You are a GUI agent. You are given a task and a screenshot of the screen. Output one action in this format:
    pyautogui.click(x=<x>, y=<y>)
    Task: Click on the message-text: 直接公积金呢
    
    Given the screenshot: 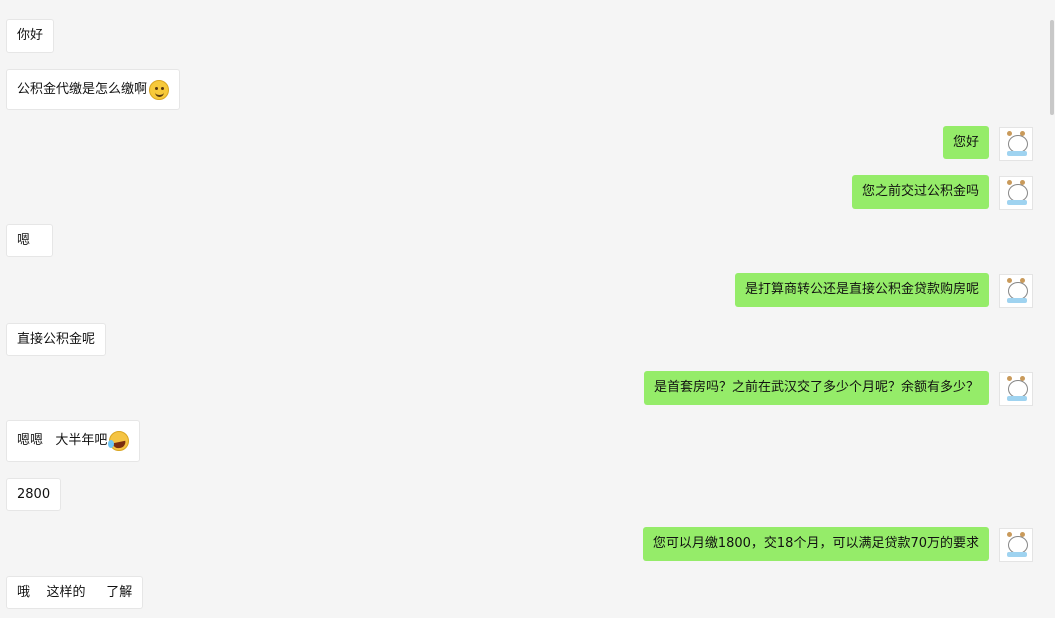 What is the action you would take?
    pyautogui.click(x=56, y=339)
    